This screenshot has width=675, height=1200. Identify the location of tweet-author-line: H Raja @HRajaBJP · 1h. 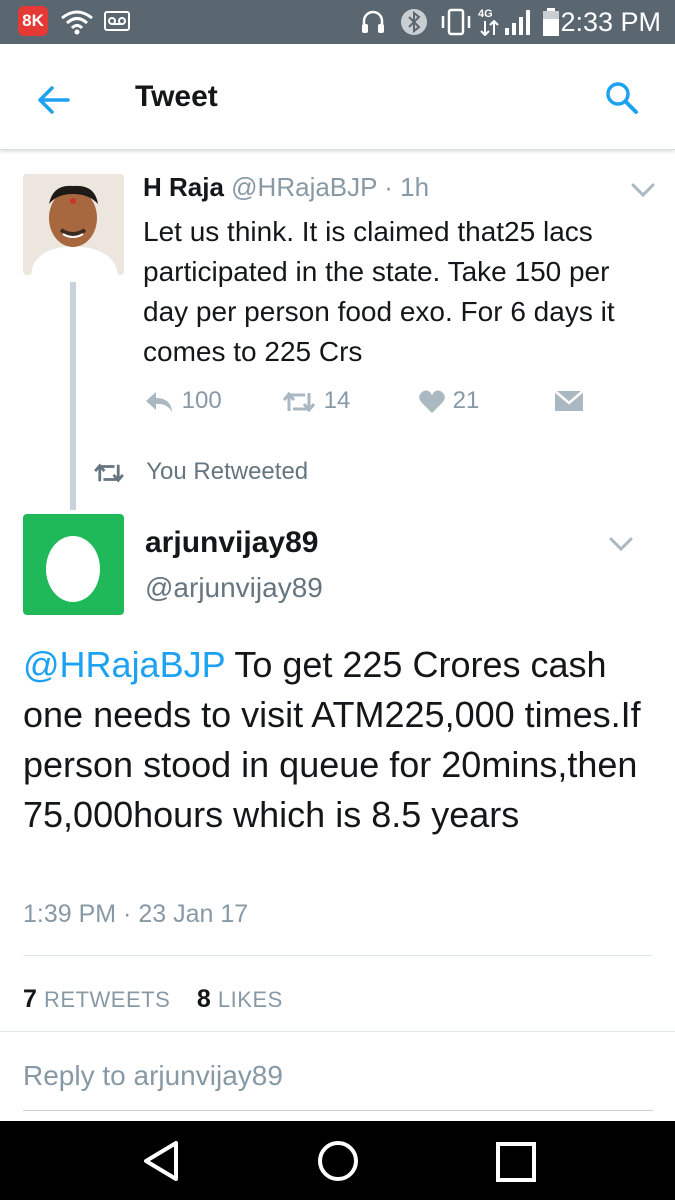
(286, 187).